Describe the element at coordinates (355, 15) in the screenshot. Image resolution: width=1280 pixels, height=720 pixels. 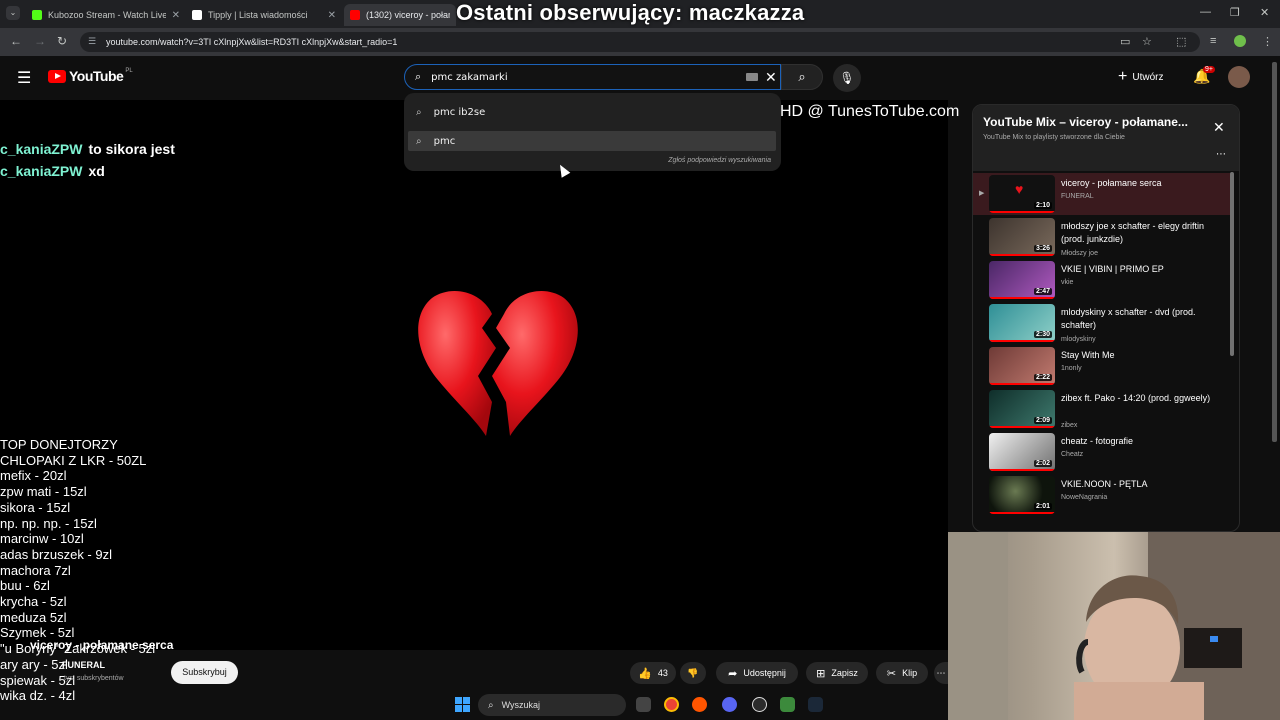
I see `youtube-favicon-icon` at that location.